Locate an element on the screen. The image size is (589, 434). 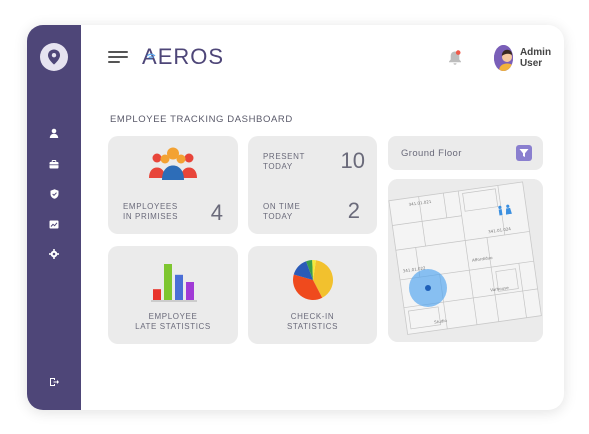
card-label-line2: STATISTICS is located at coordinates (312, 326).